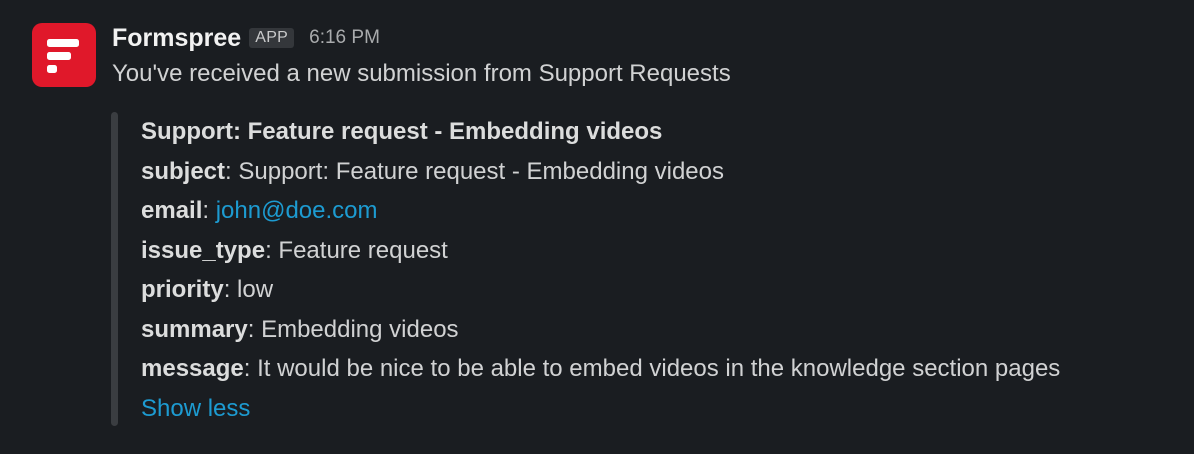 The height and width of the screenshot is (454, 1194). Describe the element at coordinates (192, 368) in the screenshot. I see `field-key: message` at that location.